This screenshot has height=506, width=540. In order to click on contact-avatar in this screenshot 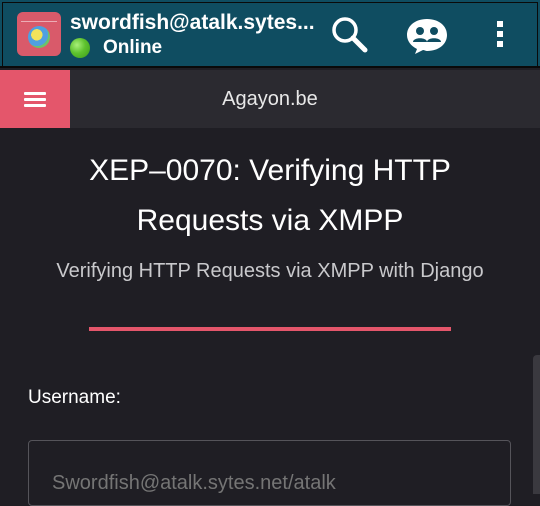, I will do `click(39, 34)`.